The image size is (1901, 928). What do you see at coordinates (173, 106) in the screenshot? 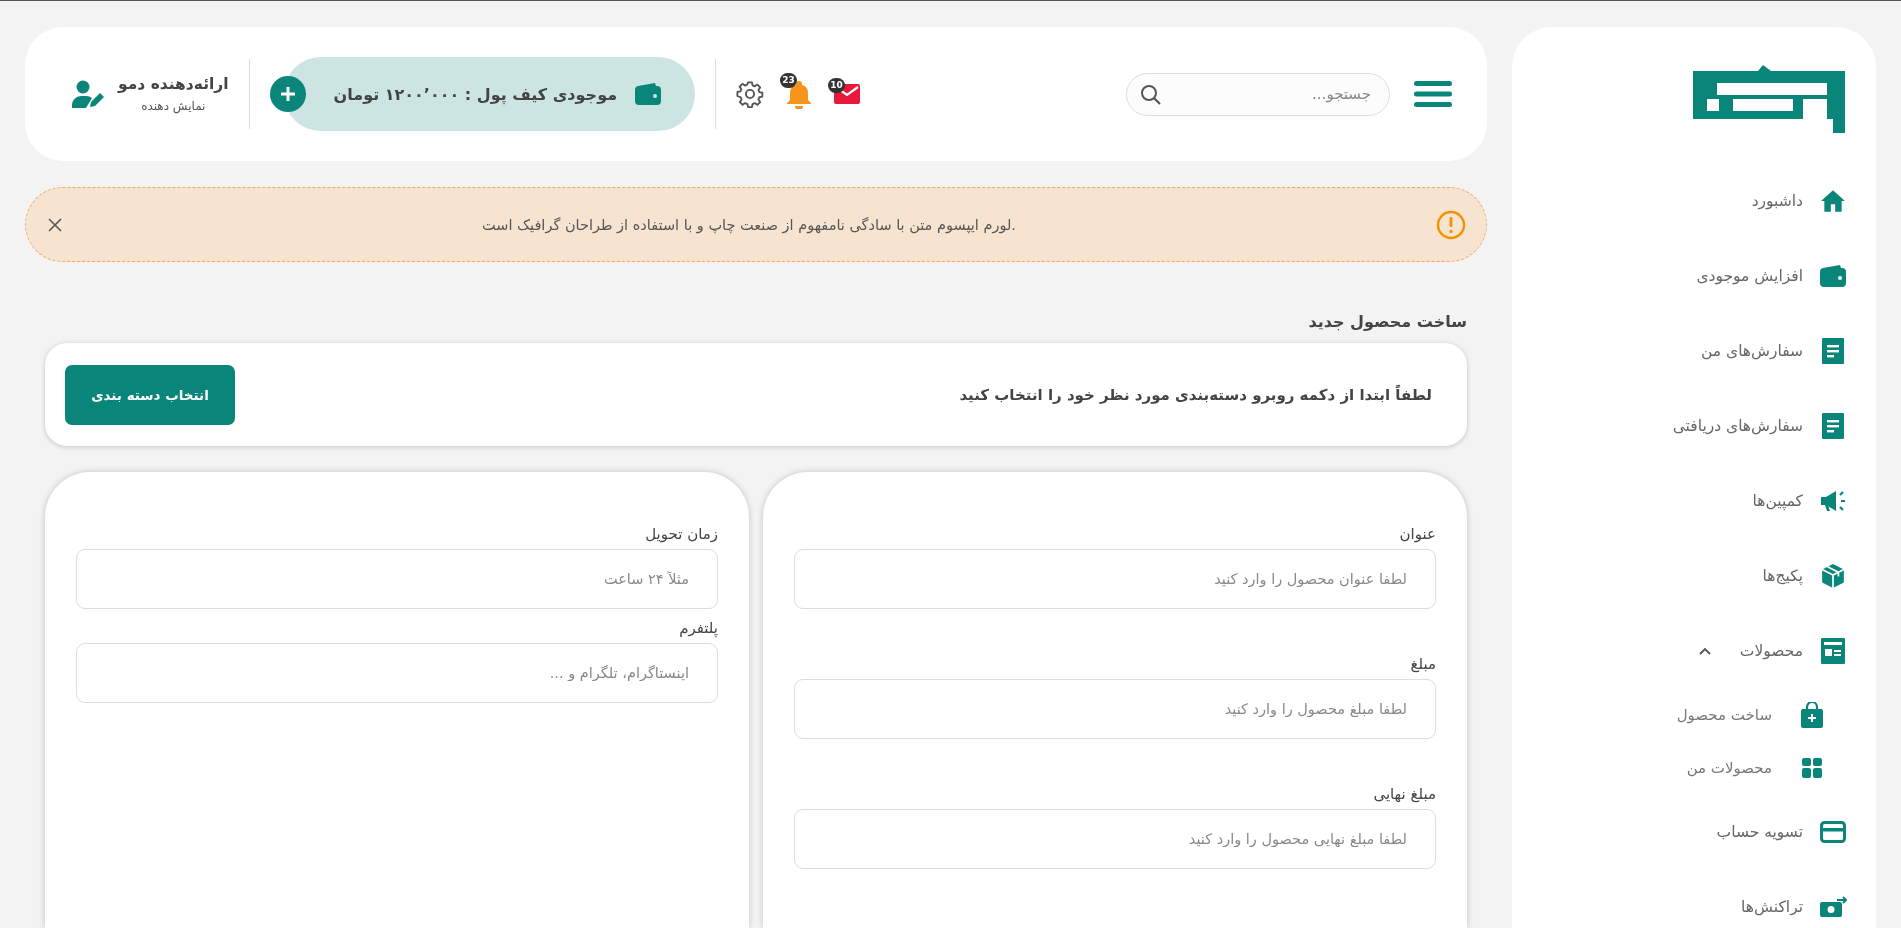
I see `user-role: نمایش دهنده` at bounding box center [173, 106].